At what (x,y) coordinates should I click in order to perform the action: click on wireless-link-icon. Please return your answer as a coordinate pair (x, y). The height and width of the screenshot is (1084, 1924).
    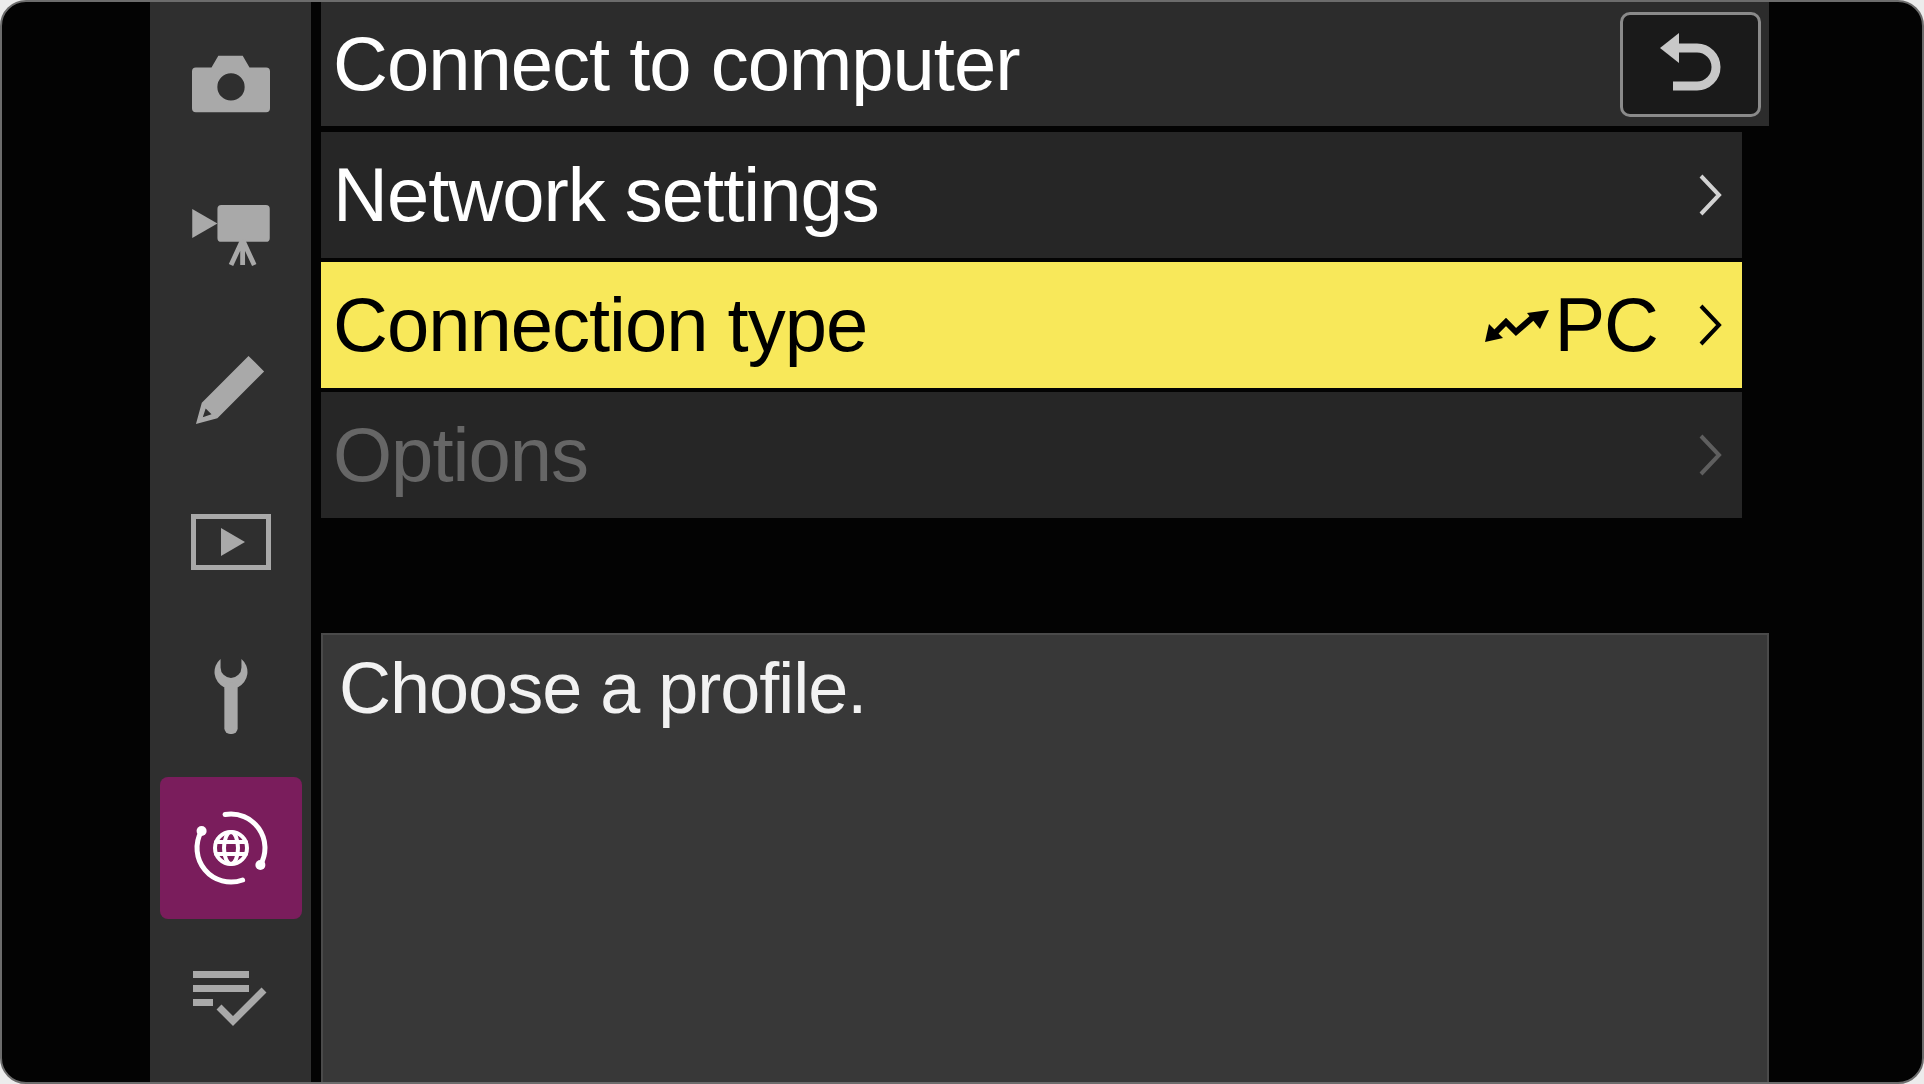
    Looking at the image, I should click on (1517, 325).